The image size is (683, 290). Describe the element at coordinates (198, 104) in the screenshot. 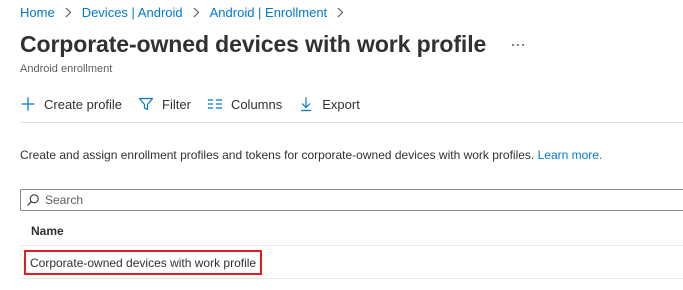

I see `command-bar: Create profile Filter Columns Export` at that location.